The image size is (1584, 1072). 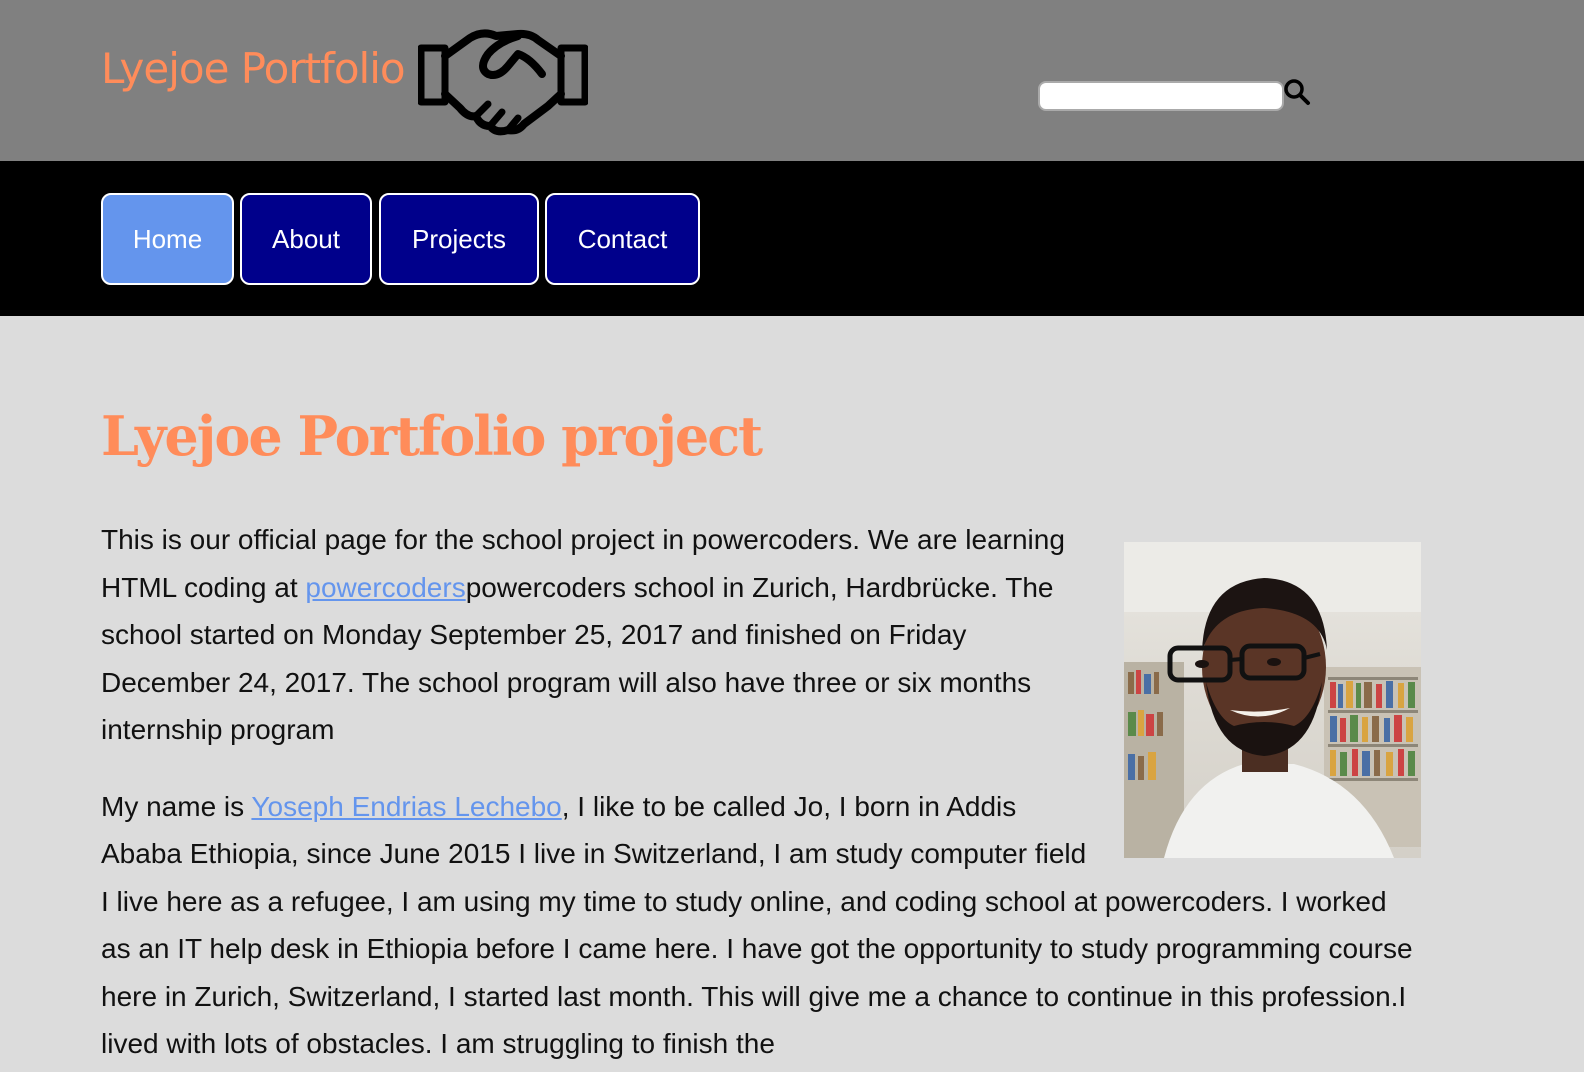 I want to click on site-title: Lyejoe Portfolio, so click(x=253, y=68).